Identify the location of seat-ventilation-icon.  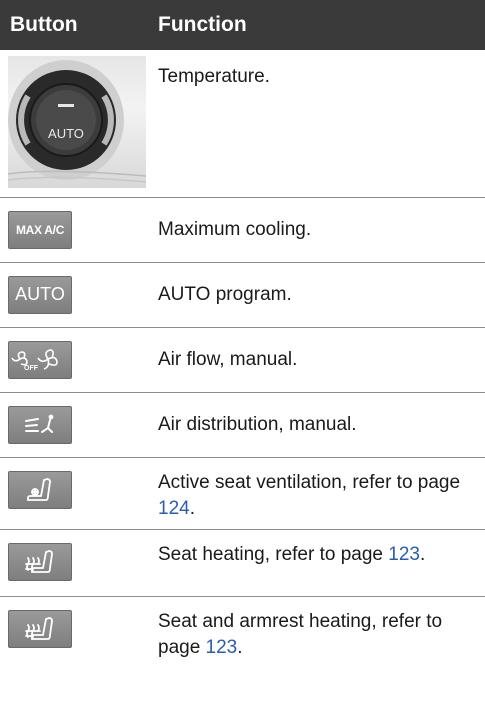
(40, 489).